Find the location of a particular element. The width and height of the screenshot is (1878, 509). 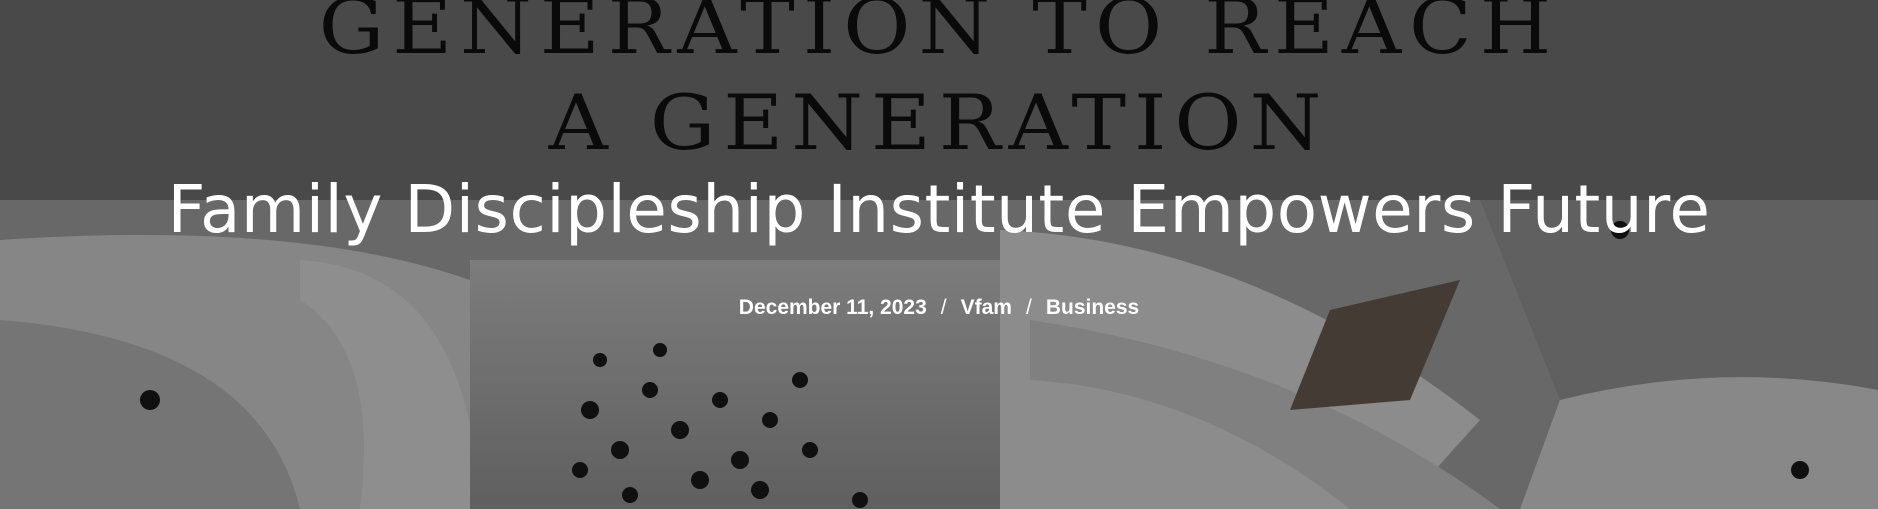

post-date-link: December 11, 2023 is located at coordinates (833, 307).